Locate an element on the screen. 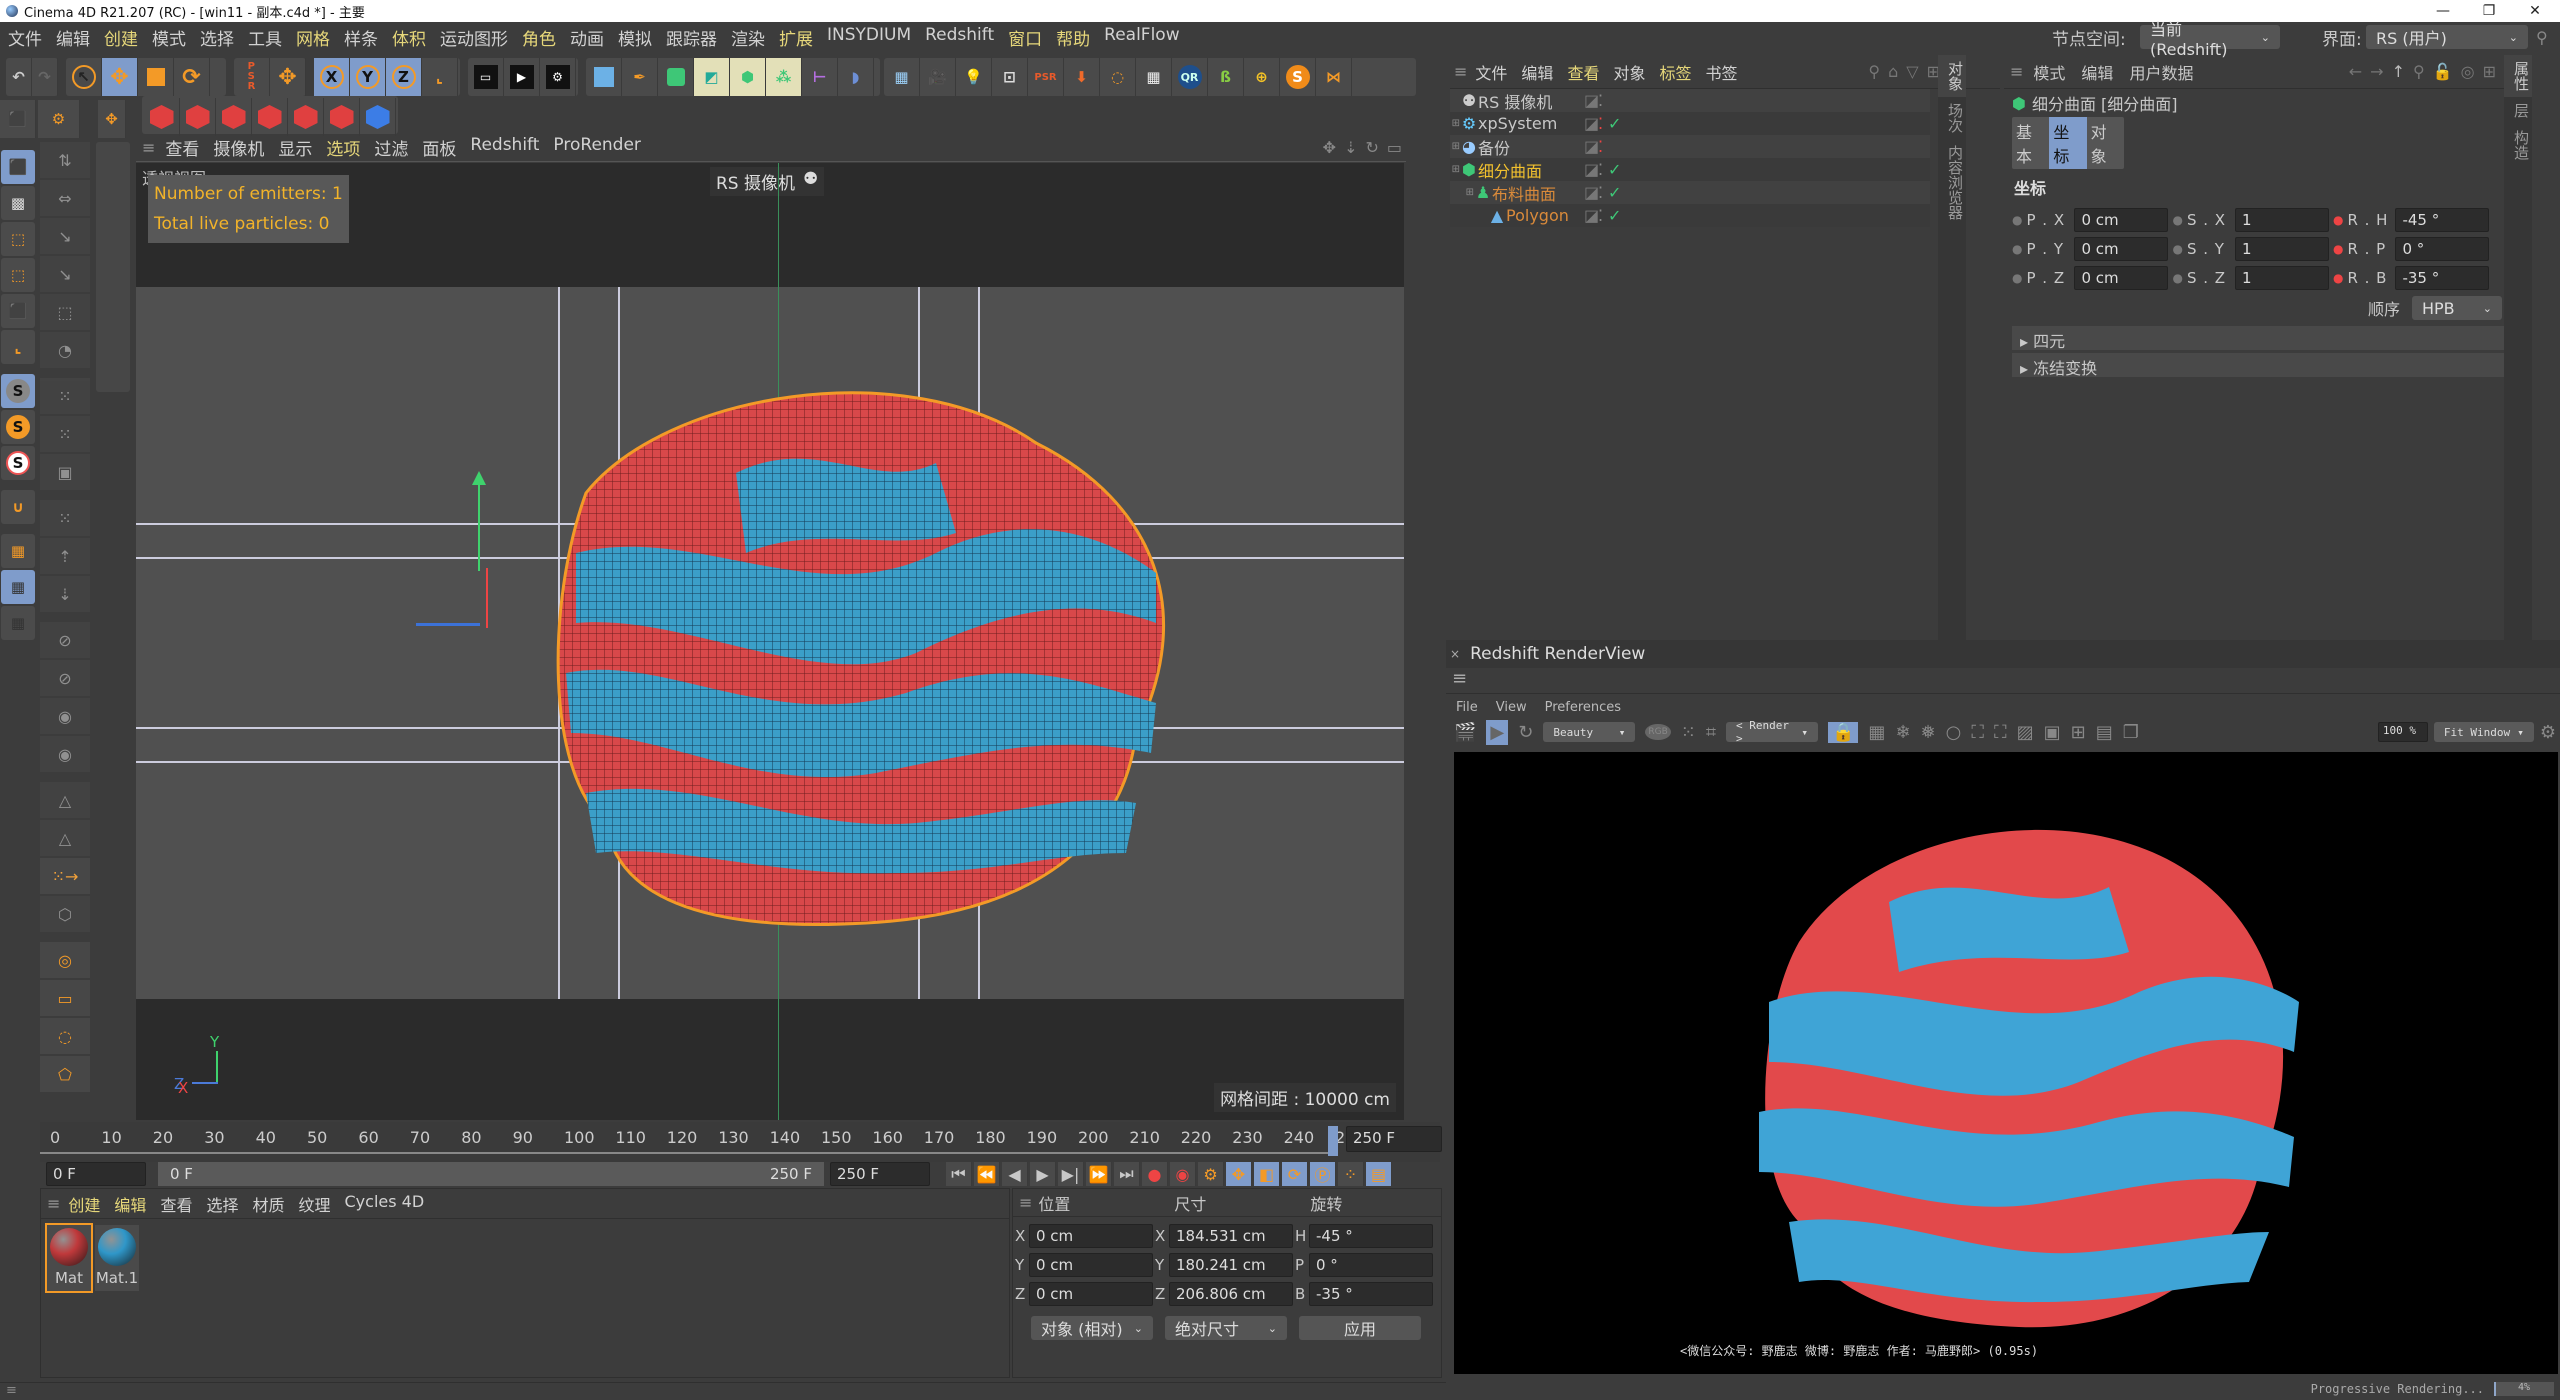  apply-button: 应用 is located at coordinates (1360, 1328).